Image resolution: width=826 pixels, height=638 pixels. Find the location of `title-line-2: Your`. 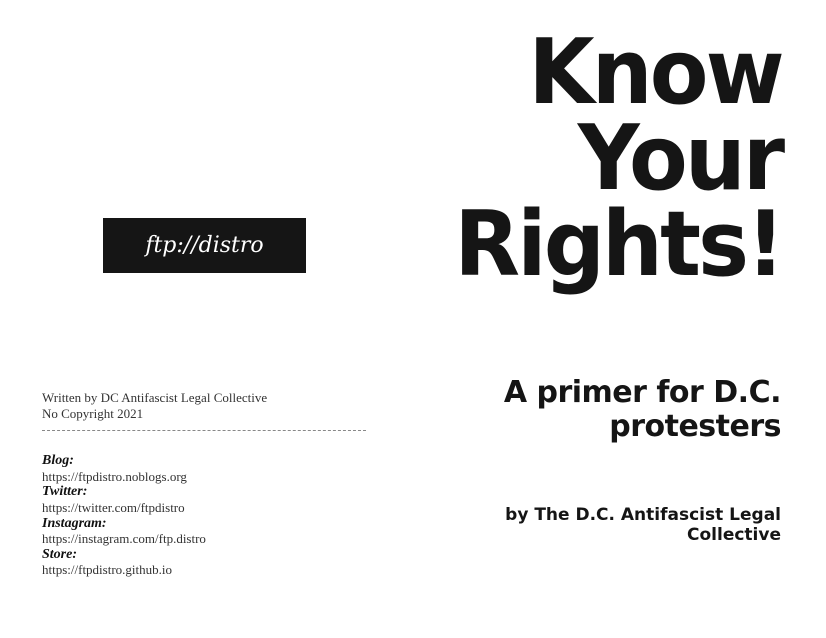

title-line-2: Your is located at coordinates (681, 158).